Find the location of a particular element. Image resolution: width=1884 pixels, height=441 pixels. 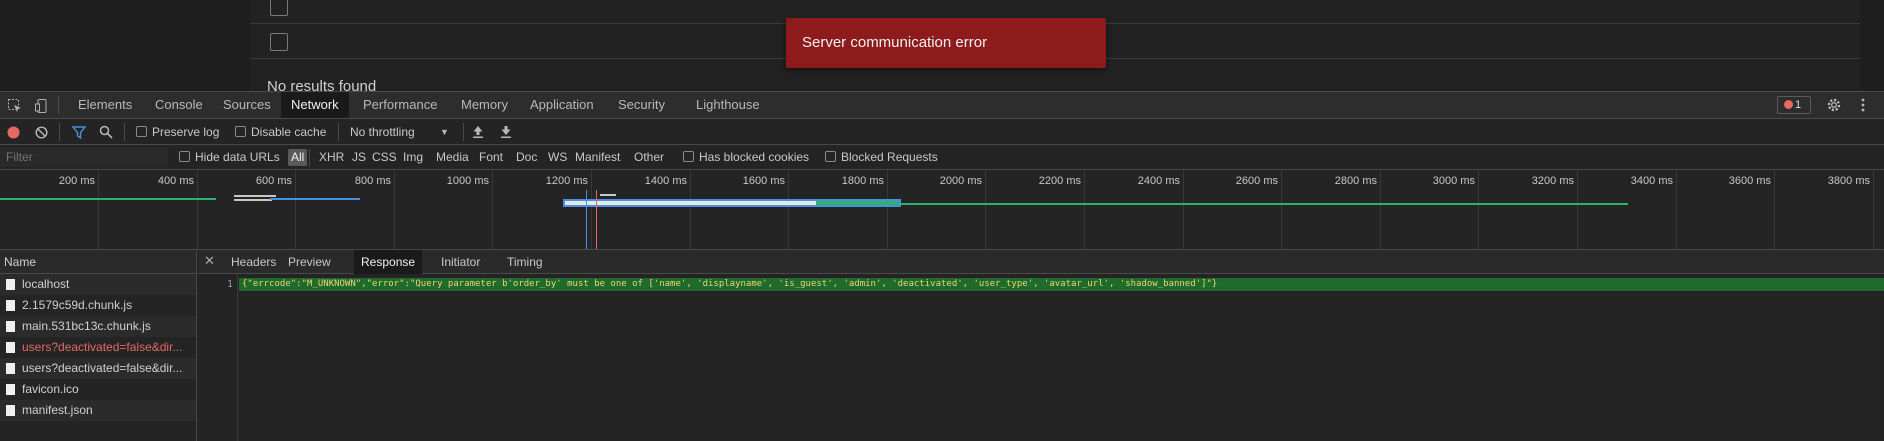

error-toast: Server communication error is located at coordinates (946, 43).